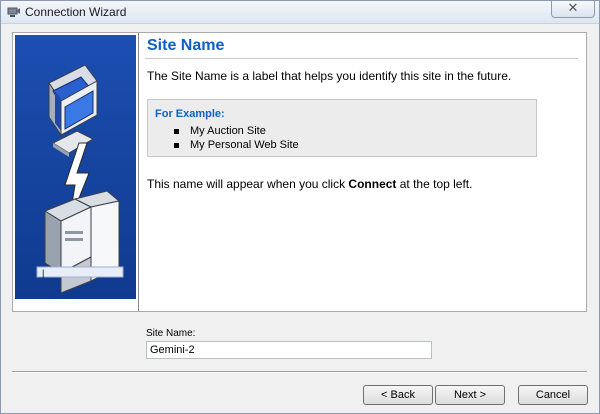  Describe the element at coordinates (470, 395) in the screenshot. I see `next-button: Next >` at that location.